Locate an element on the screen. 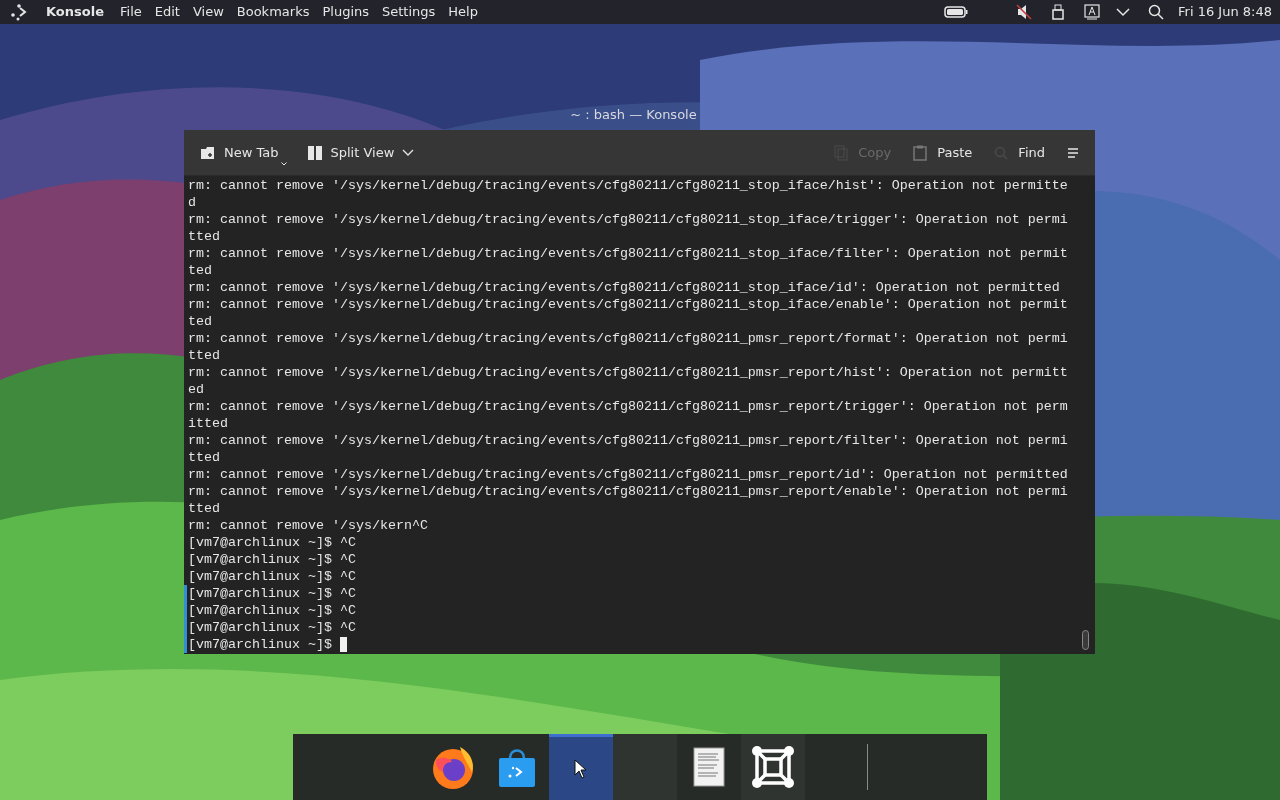 The height and width of the screenshot is (800, 1280). terminal-line: rm: cannot remove '/sys/kernel/debug/tracing/events/cfg80211/cfg80211_pmsr_report/hist': Operation not permitt is located at coordinates (628, 372).